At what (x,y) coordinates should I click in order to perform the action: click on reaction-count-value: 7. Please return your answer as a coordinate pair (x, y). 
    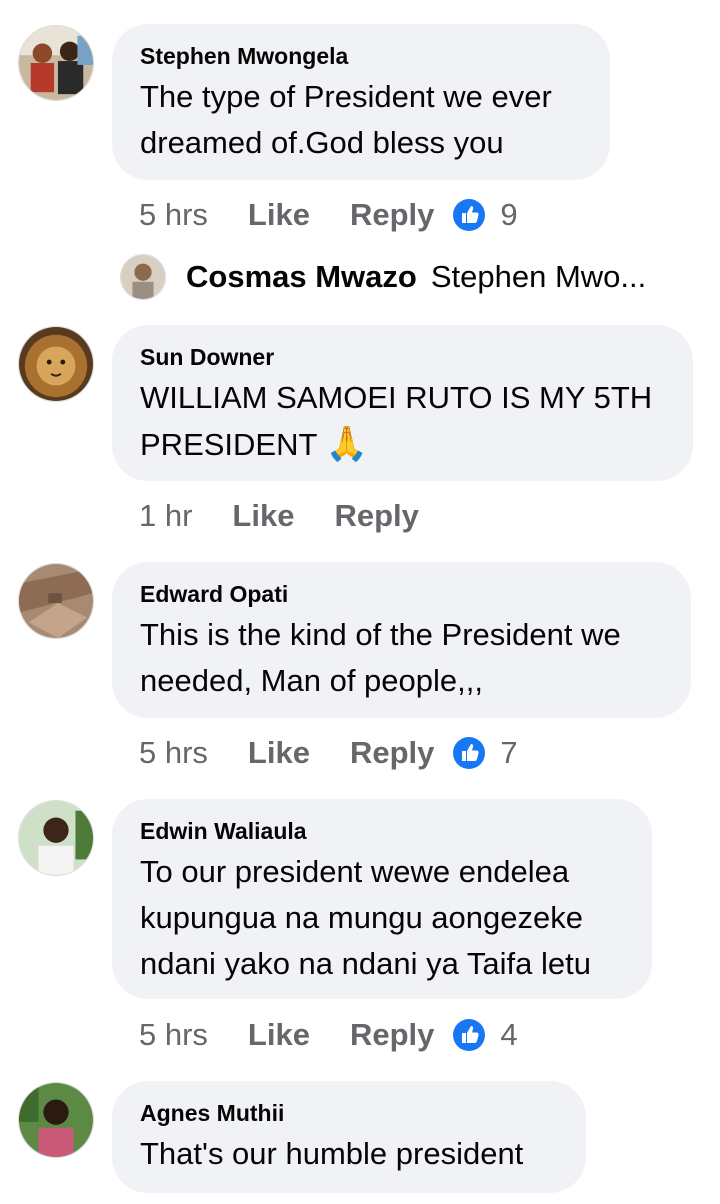
    Looking at the image, I should click on (509, 752).